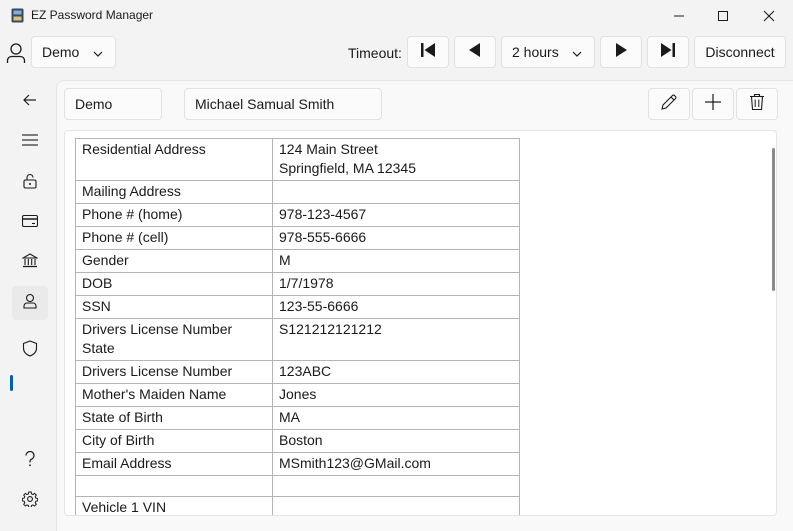 The image size is (793, 531). I want to click on person-icon, so click(30, 303).